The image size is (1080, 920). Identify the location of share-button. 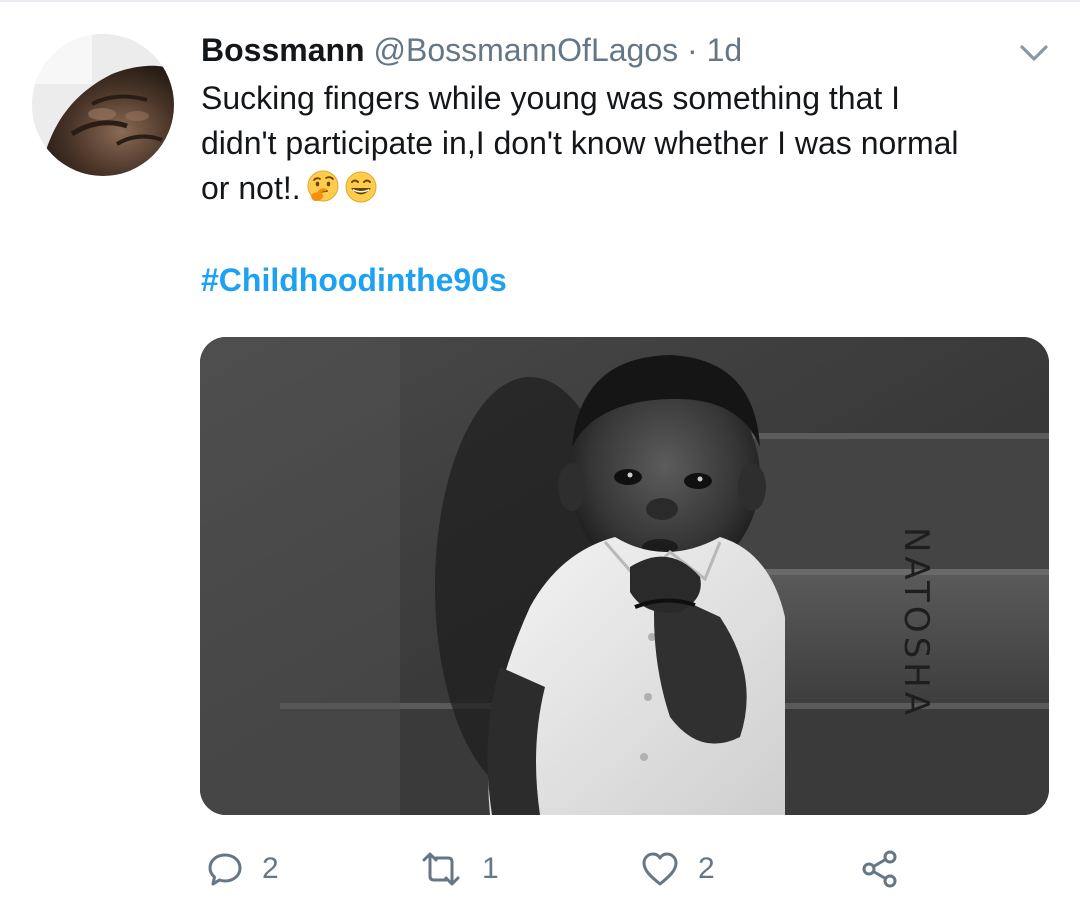
(880, 869).